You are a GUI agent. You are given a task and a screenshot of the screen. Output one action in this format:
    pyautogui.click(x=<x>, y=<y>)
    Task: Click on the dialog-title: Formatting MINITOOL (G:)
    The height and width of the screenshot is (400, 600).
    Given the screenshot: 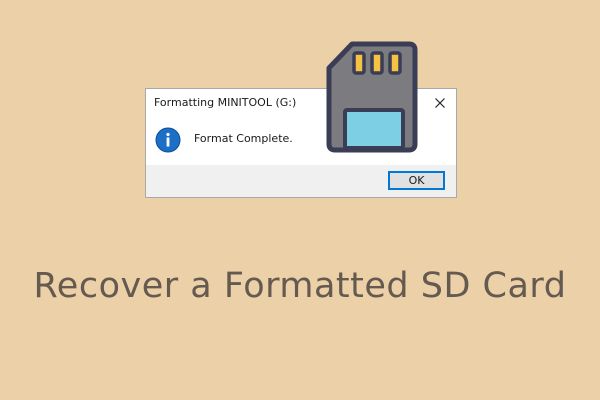 What is the action you would take?
    pyautogui.click(x=225, y=102)
    